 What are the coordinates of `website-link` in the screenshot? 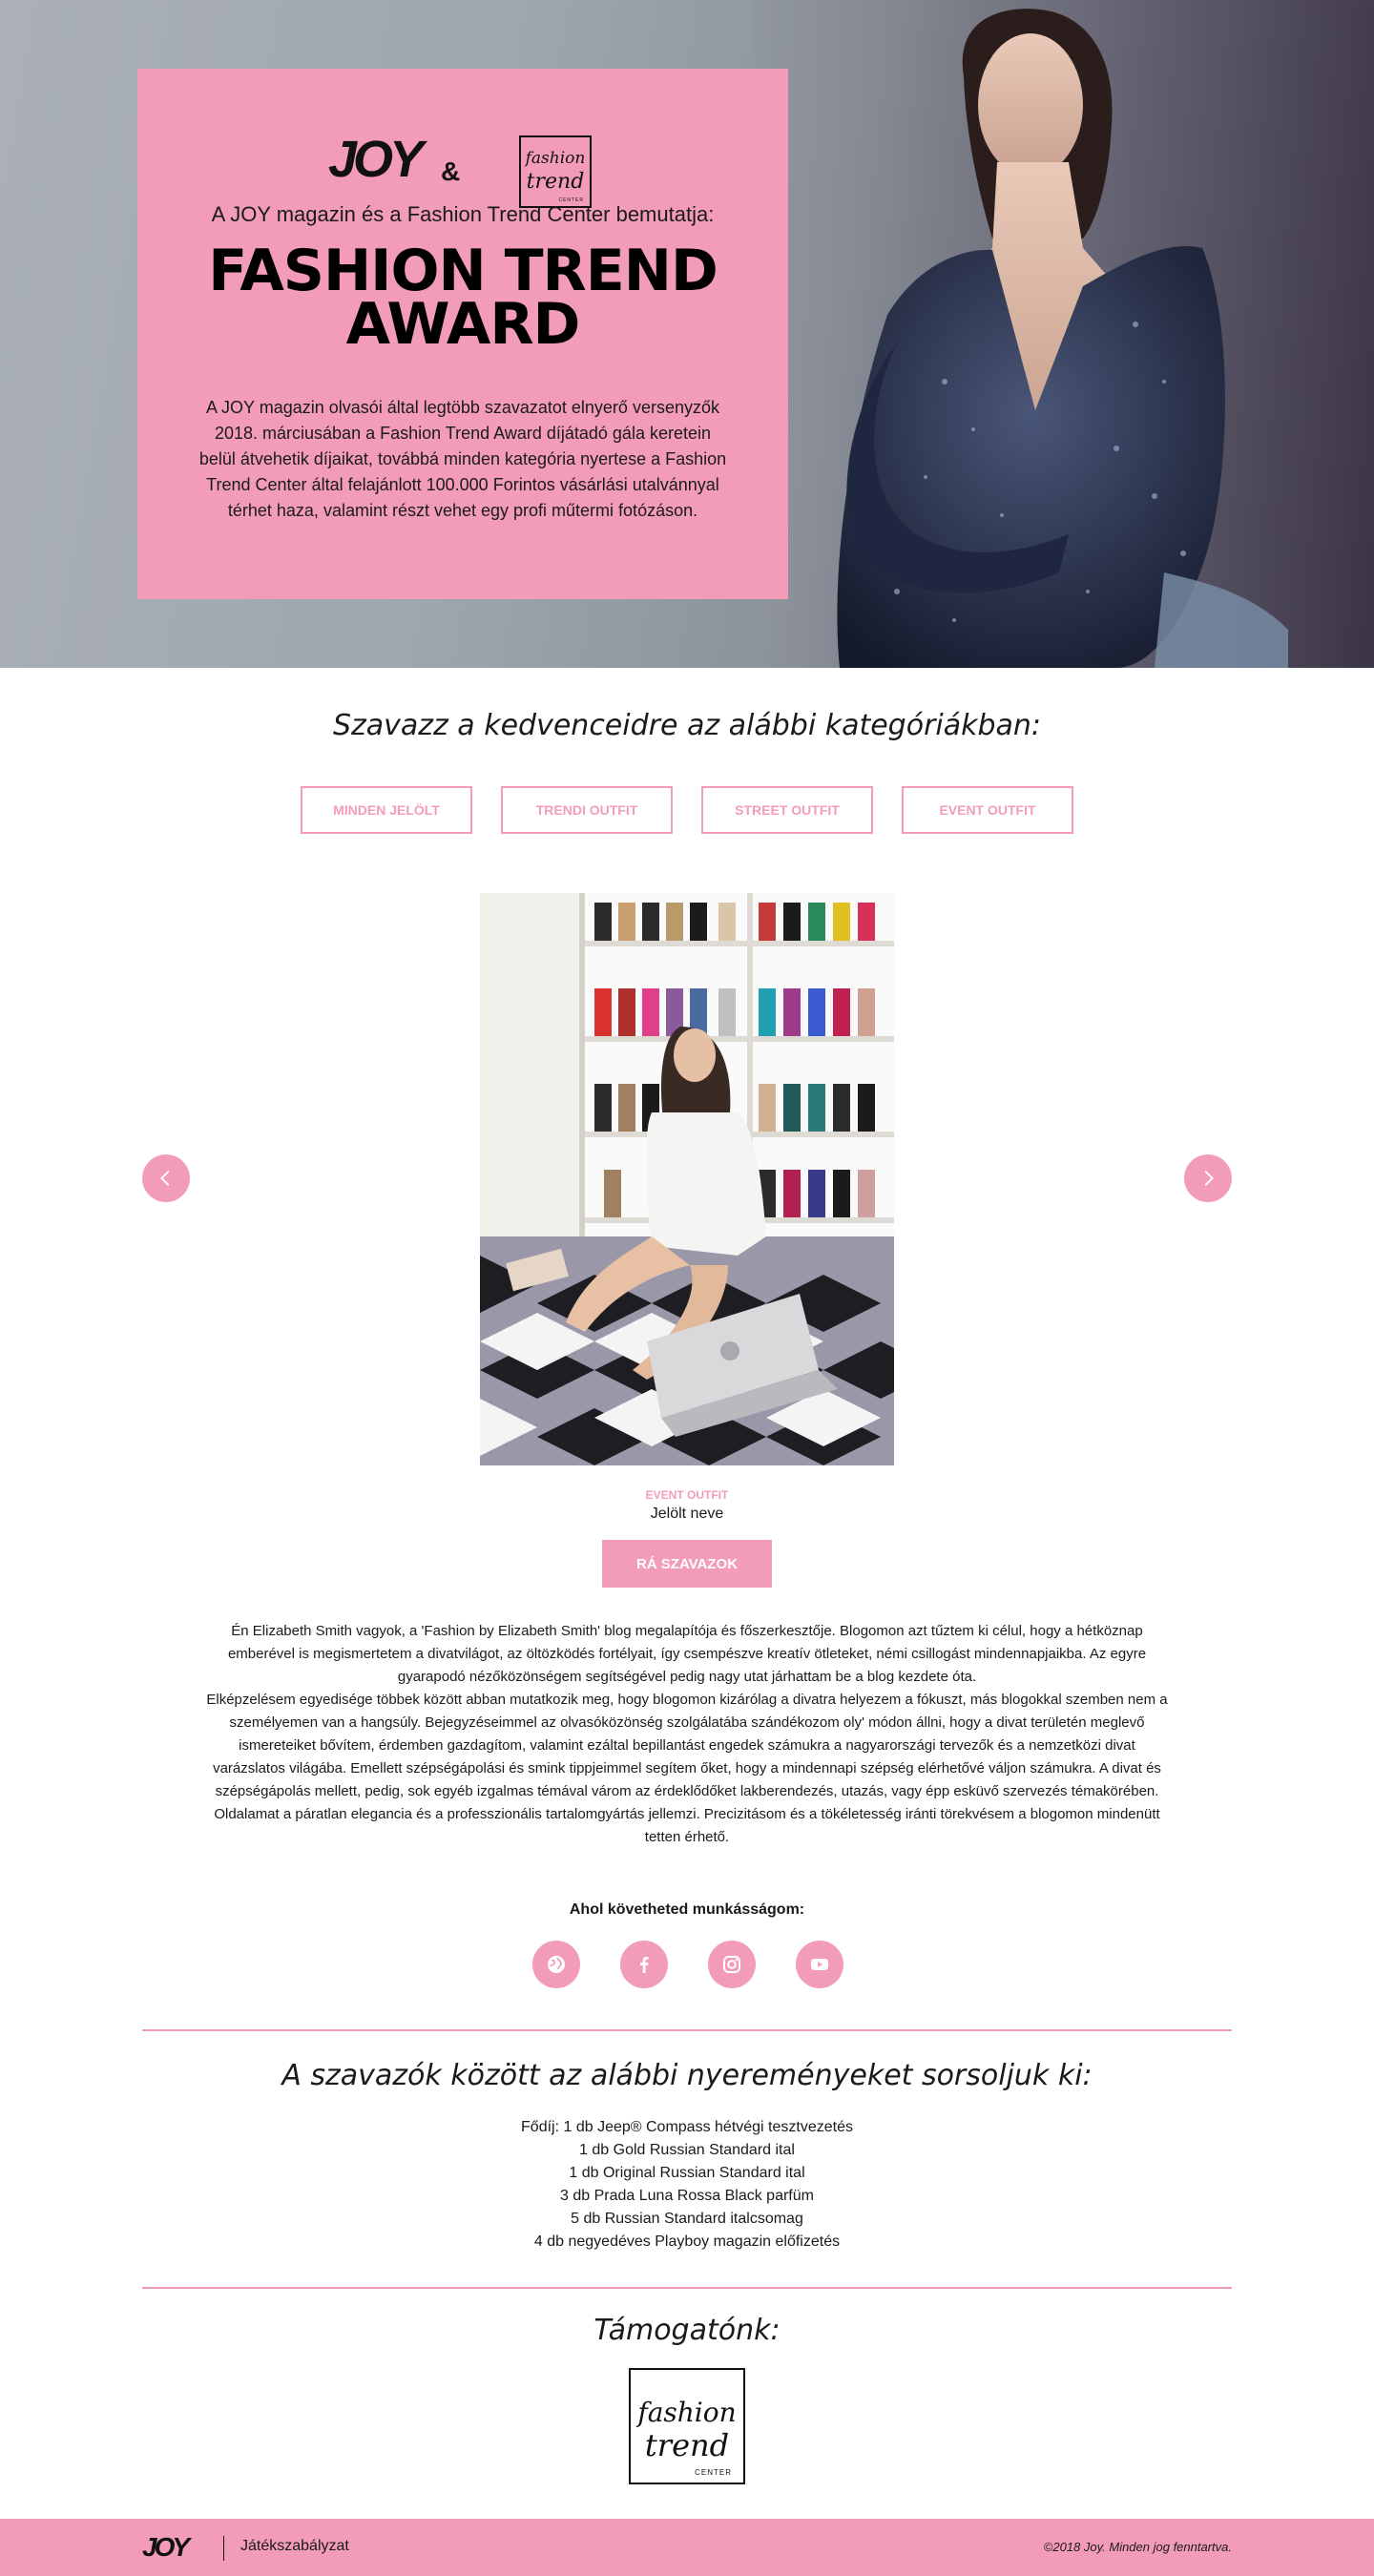 It's located at (556, 1964).